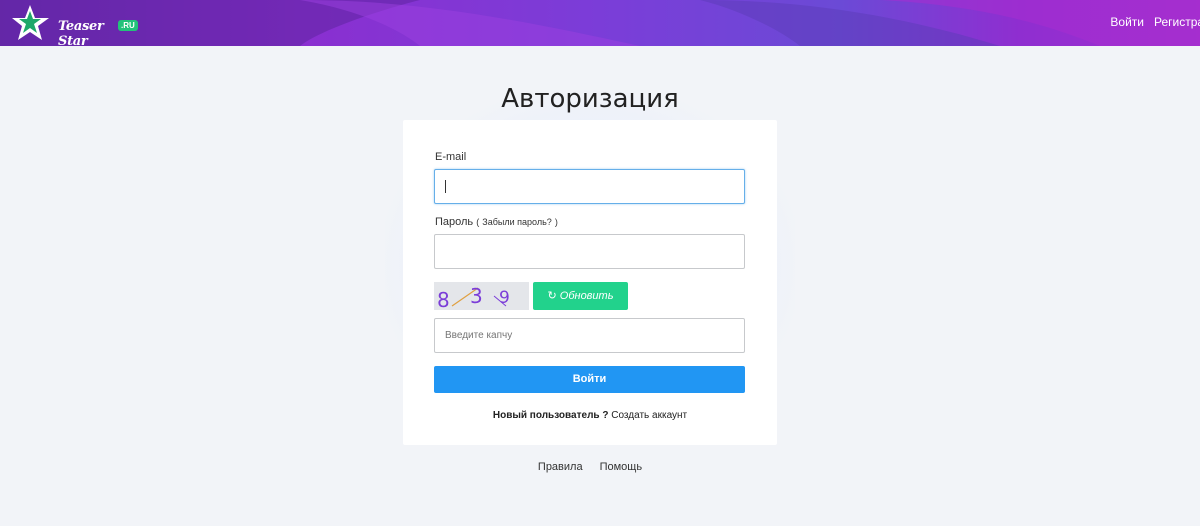 This screenshot has height=526, width=1200. Describe the element at coordinates (443, 299) in the screenshot. I see `captcha-digit-1: 8` at that location.